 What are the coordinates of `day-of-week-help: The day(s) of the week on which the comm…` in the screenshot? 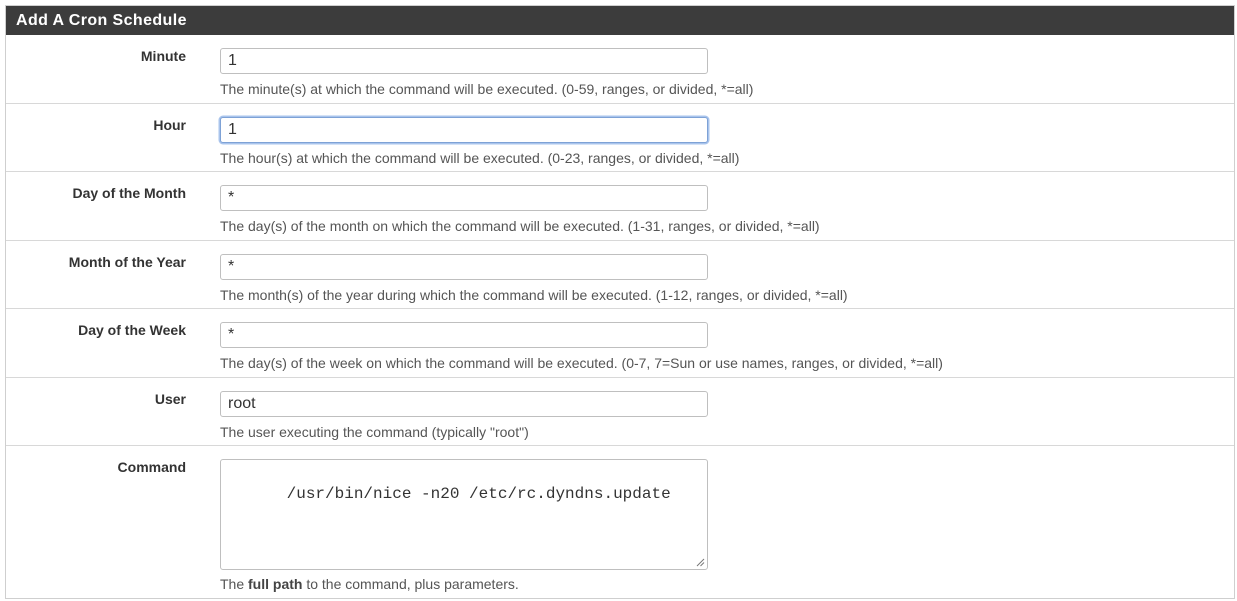 It's located at (581, 363).